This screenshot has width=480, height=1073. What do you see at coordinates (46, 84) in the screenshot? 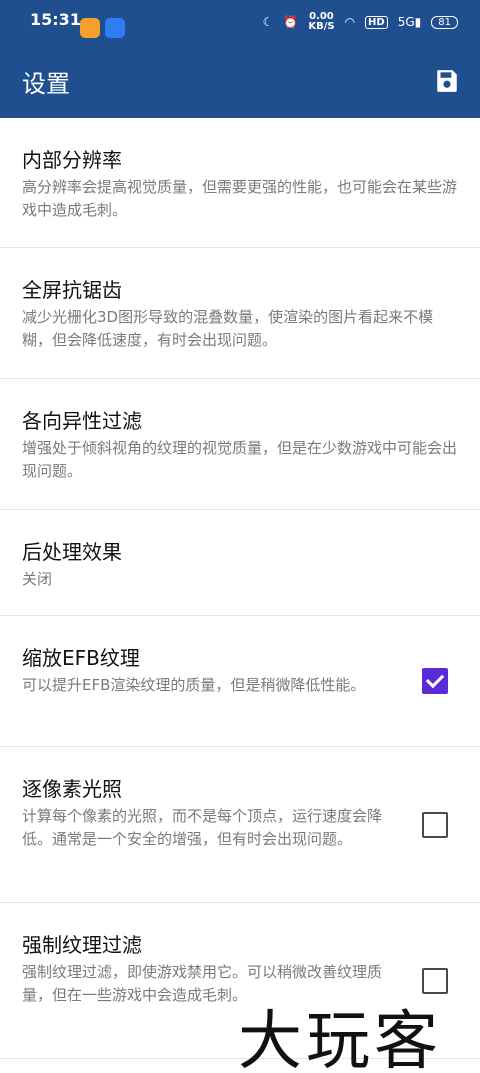
I see `page-title: 设置` at bounding box center [46, 84].